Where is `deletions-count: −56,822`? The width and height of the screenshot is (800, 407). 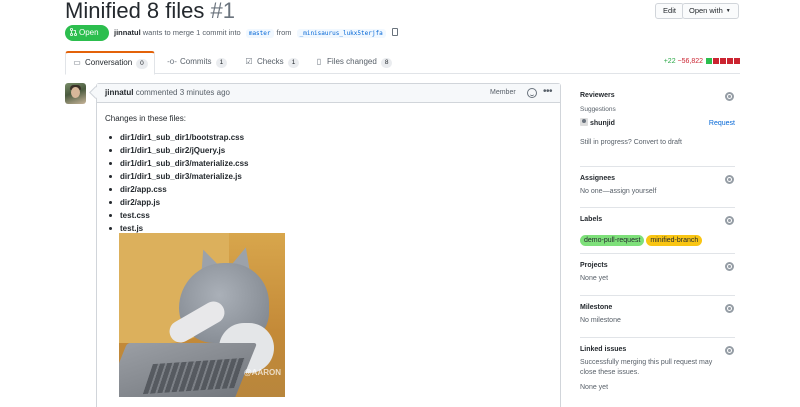
deletions-count: −56,822 is located at coordinates (690, 61).